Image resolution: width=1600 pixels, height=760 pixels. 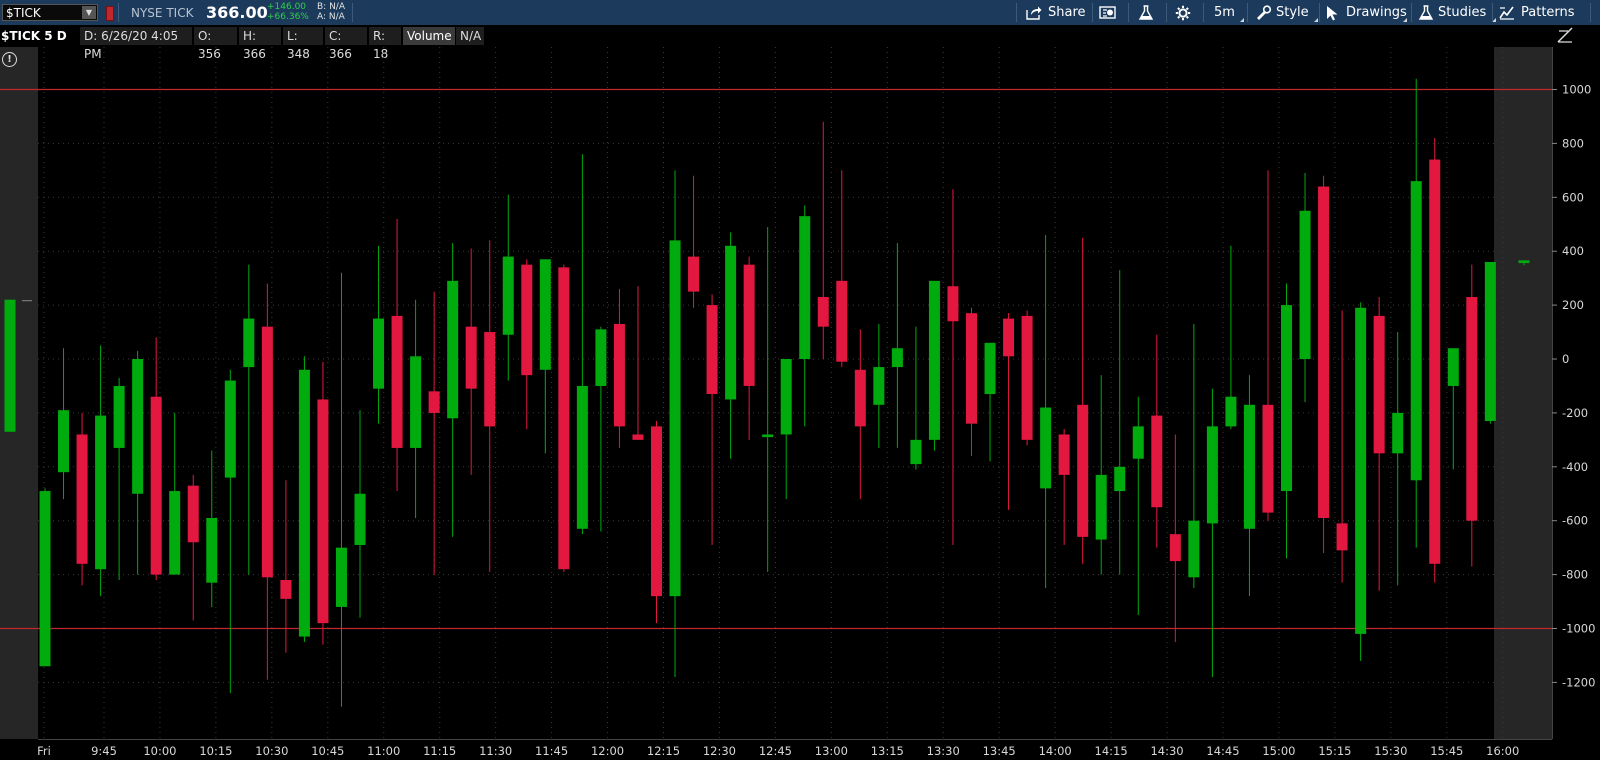 What do you see at coordinates (1186, 12) in the screenshot?
I see `settings-button` at bounding box center [1186, 12].